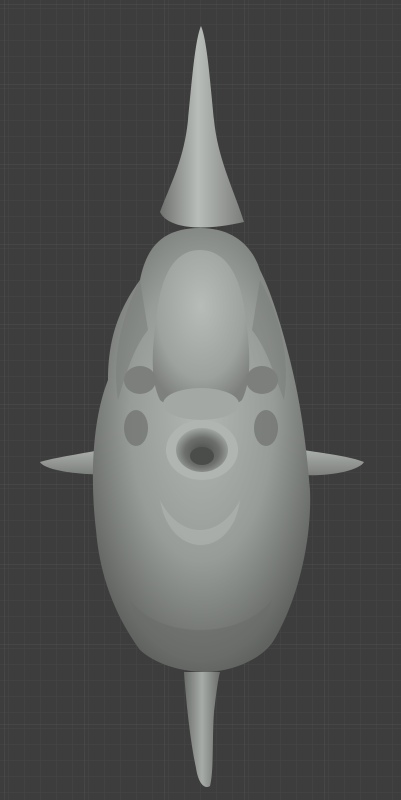  What do you see at coordinates (136, 428) in the screenshot?
I see `cheek-left` at bounding box center [136, 428].